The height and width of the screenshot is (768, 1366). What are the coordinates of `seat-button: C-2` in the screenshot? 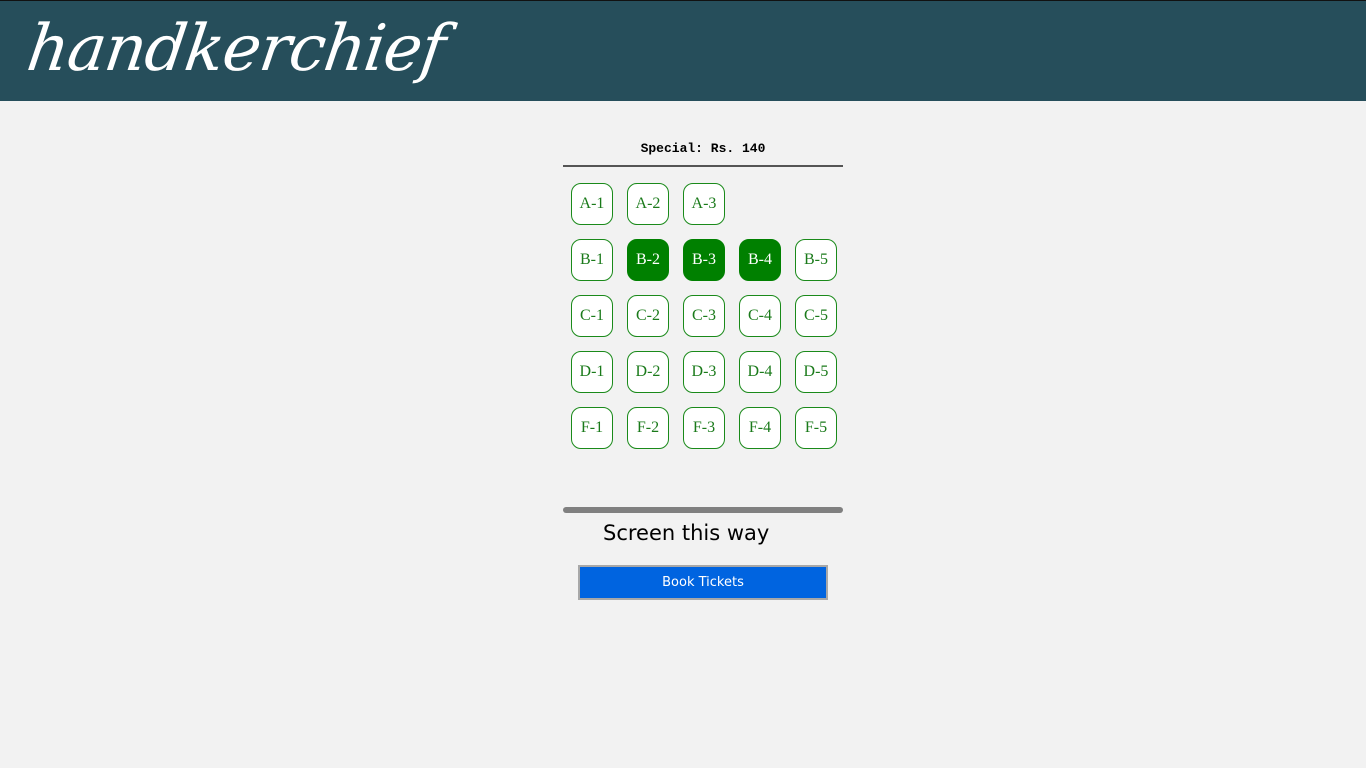 It's located at (648, 316).